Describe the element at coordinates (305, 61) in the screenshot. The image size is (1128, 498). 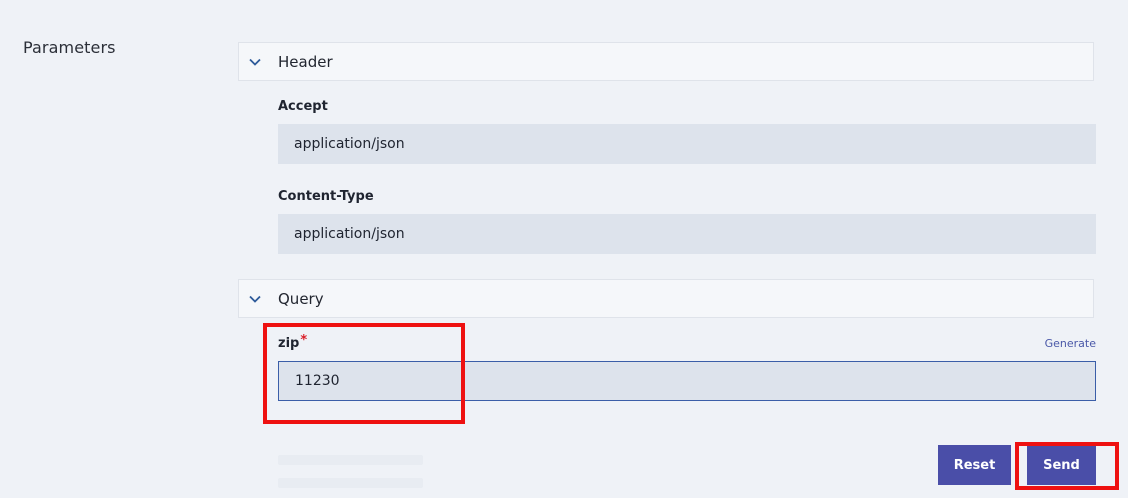
I see `header-section-label: Header` at that location.